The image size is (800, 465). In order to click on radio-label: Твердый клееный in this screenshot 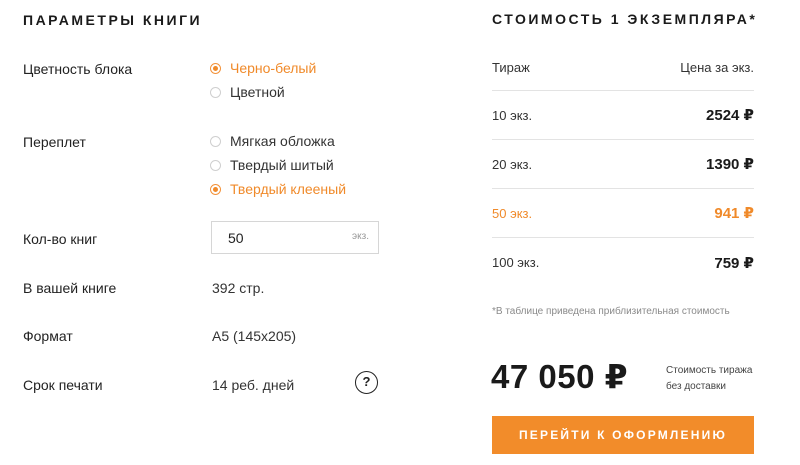, I will do `click(288, 189)`.